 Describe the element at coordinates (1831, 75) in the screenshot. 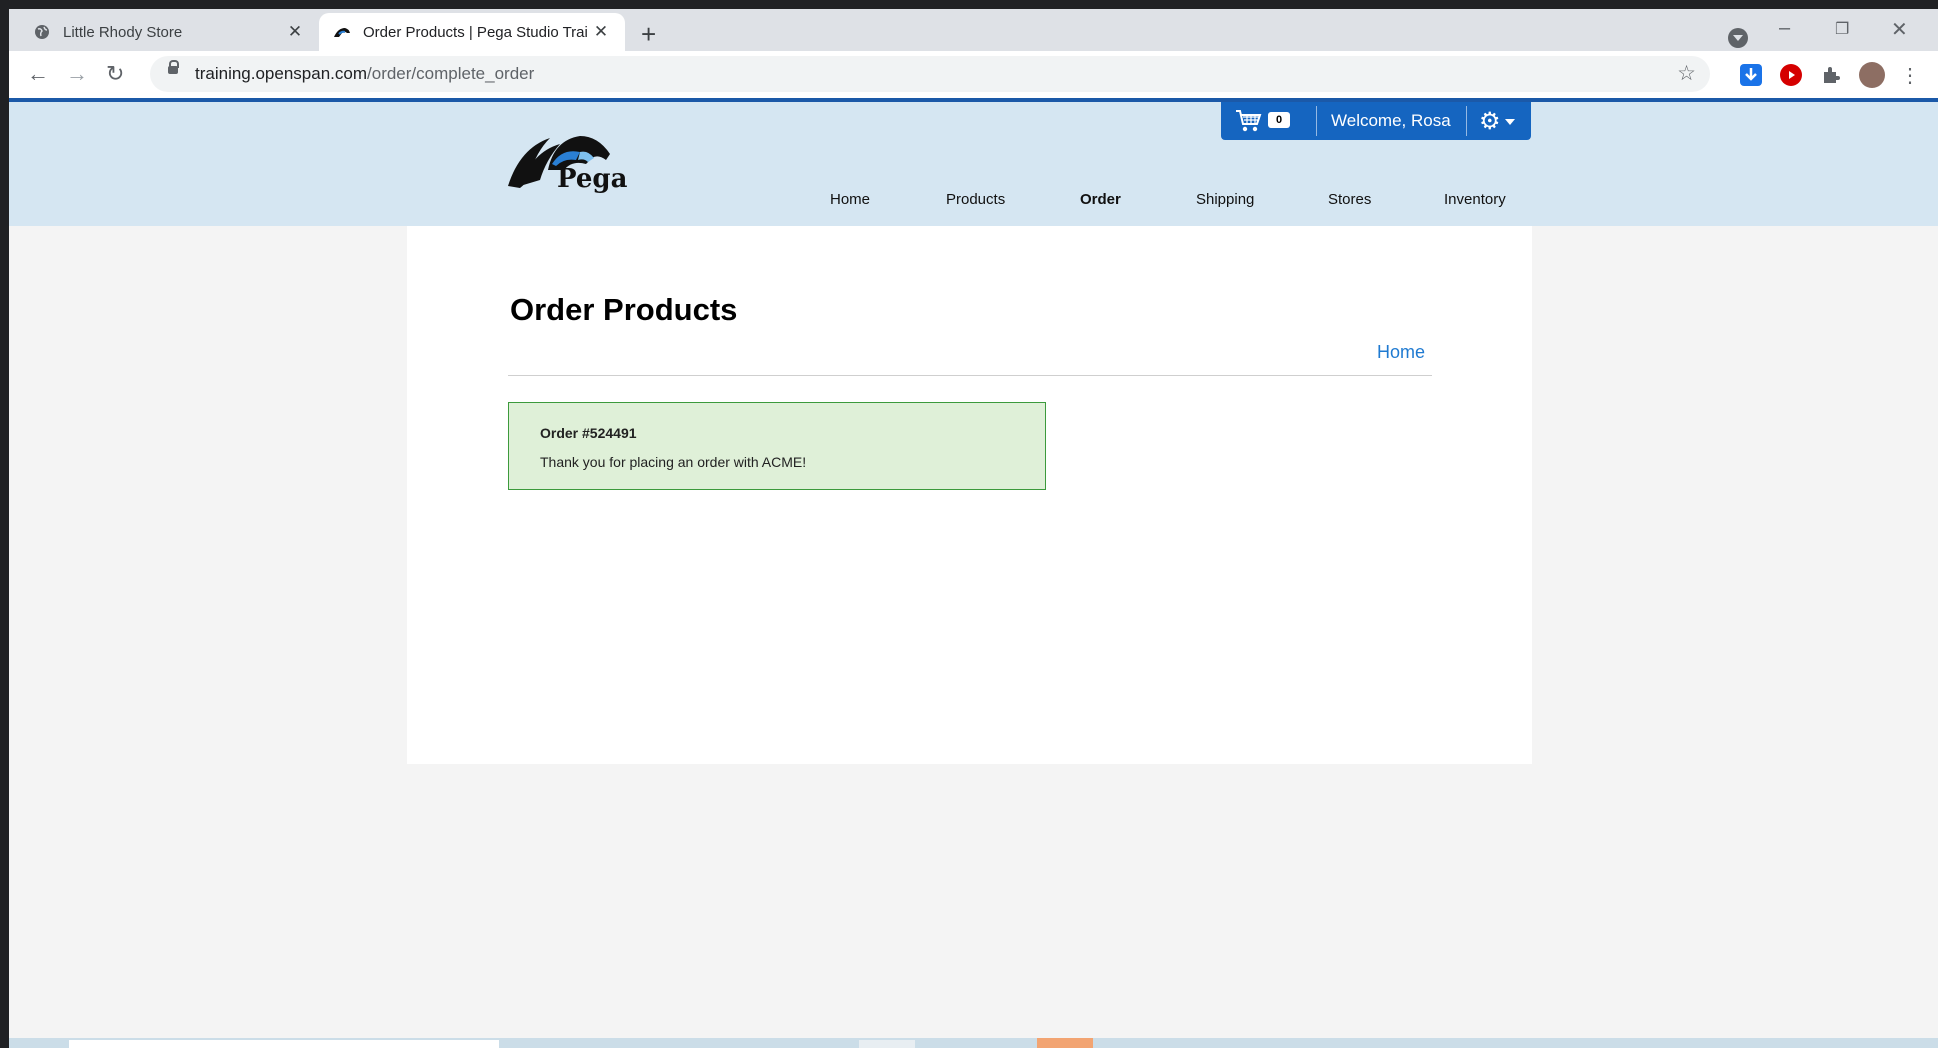

I see `puzzle-extension-icon` at that location.